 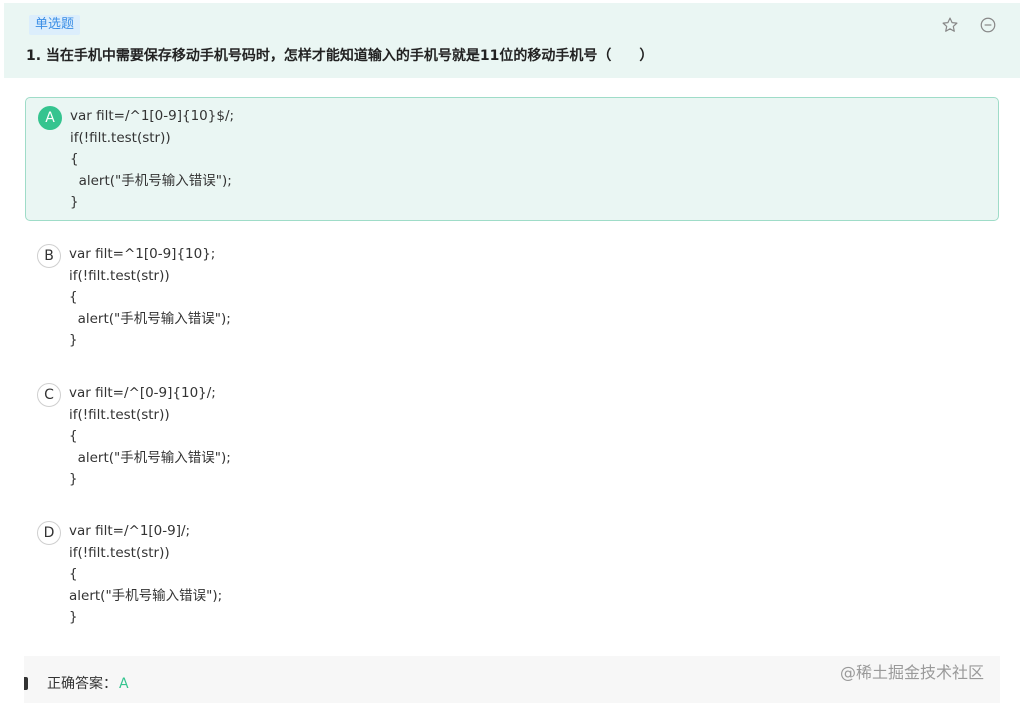 I want to click on answer-value: A, so click(x=124, y=684).